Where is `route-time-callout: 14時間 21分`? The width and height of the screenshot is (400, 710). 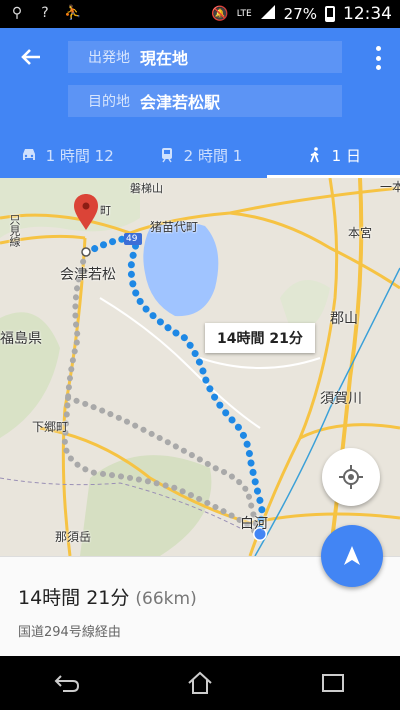
route-time-callout: 14時間 21分 is located at coordinates (260, 338).